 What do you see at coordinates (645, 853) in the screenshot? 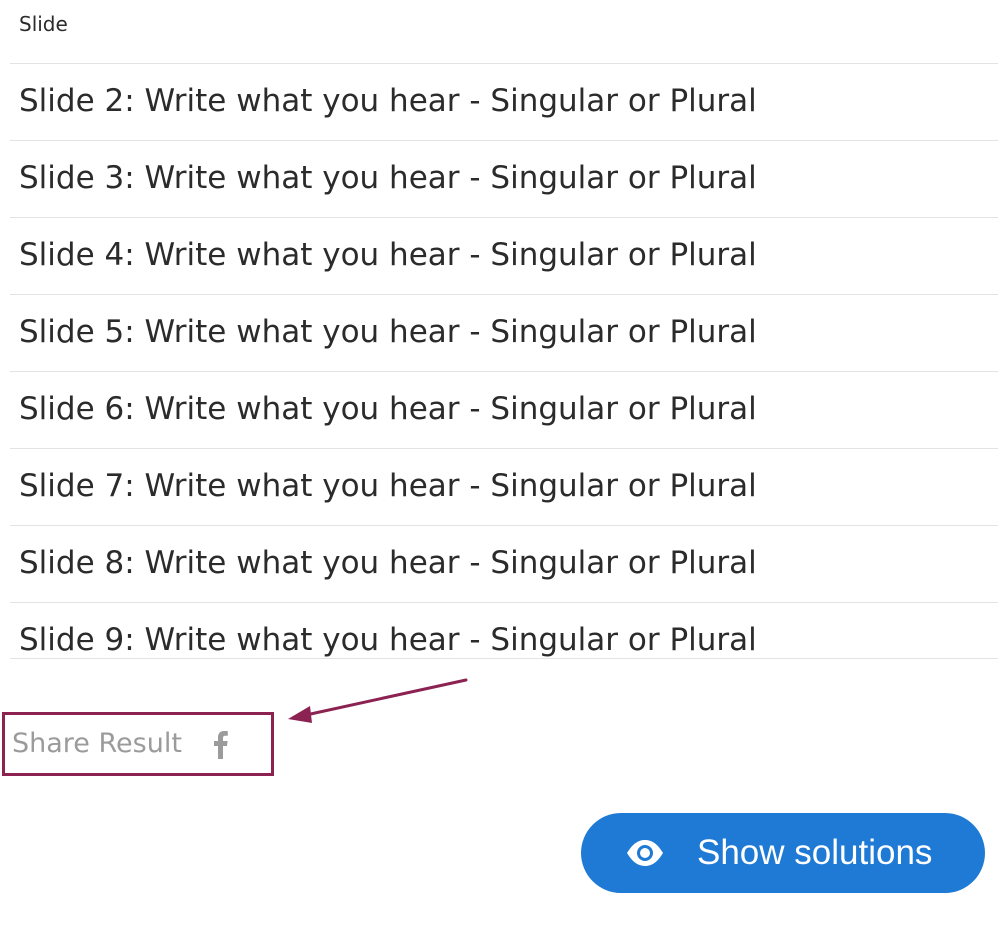
I see `eye-icon` at bounding box center [645, 853].